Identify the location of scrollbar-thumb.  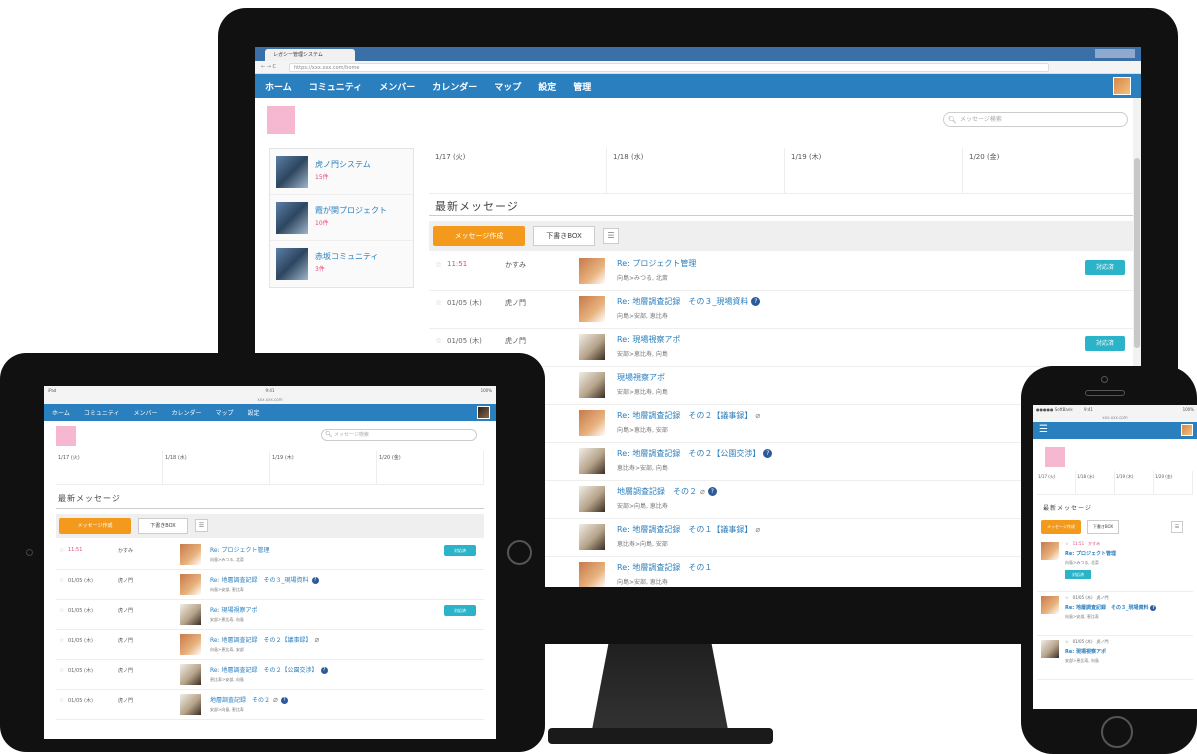
(1137, 253).